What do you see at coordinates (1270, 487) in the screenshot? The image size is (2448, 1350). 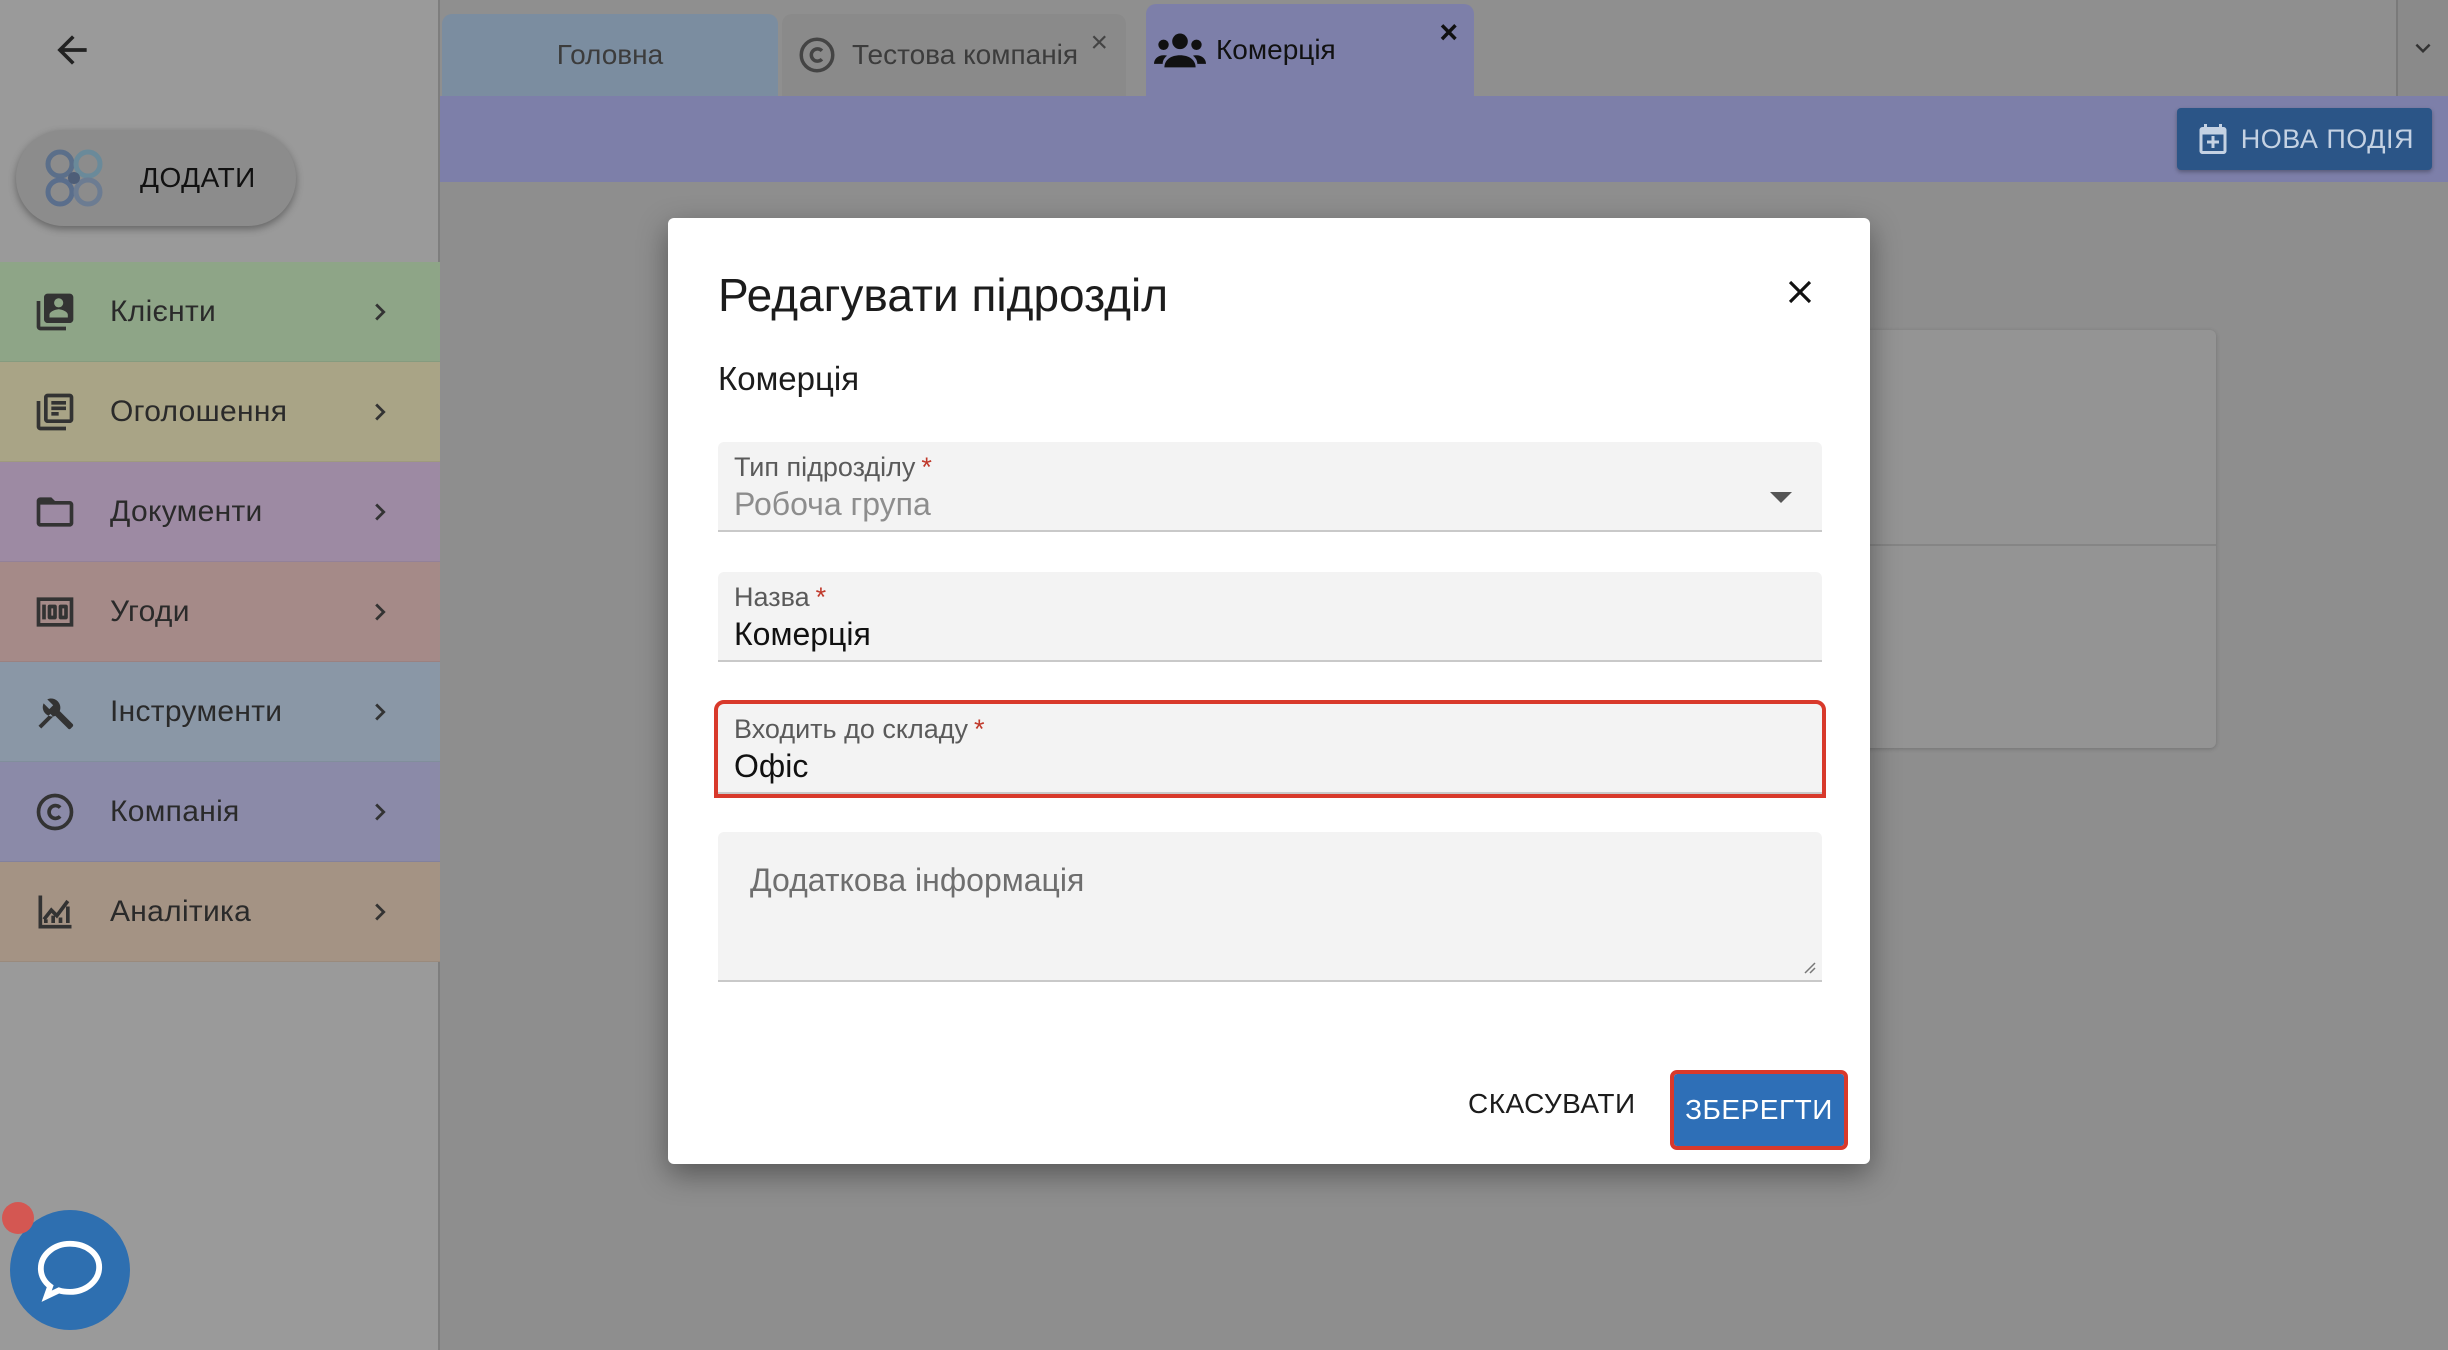 I see `department-type-select: Тип підрозділу * Робоча група` at bounding box center [1270, 487].